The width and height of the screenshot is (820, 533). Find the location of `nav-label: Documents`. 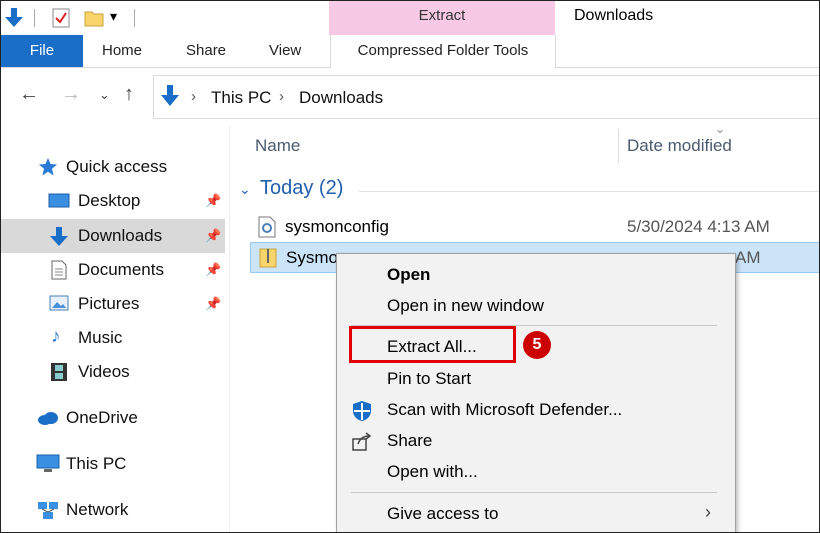

nav-label: Documents is located at coordinates (121, 269).